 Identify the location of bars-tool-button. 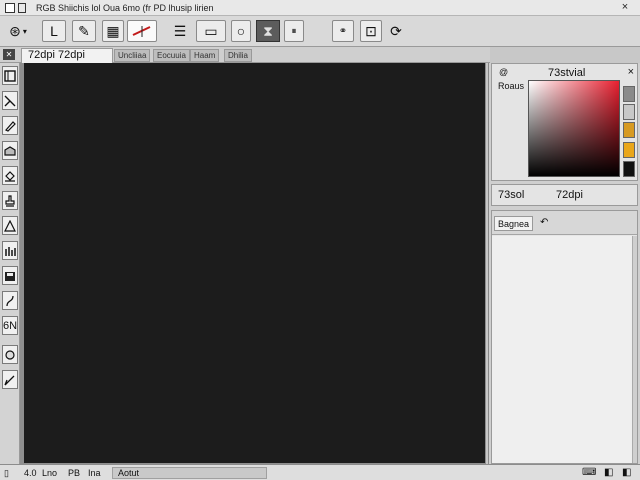
(10, 250).